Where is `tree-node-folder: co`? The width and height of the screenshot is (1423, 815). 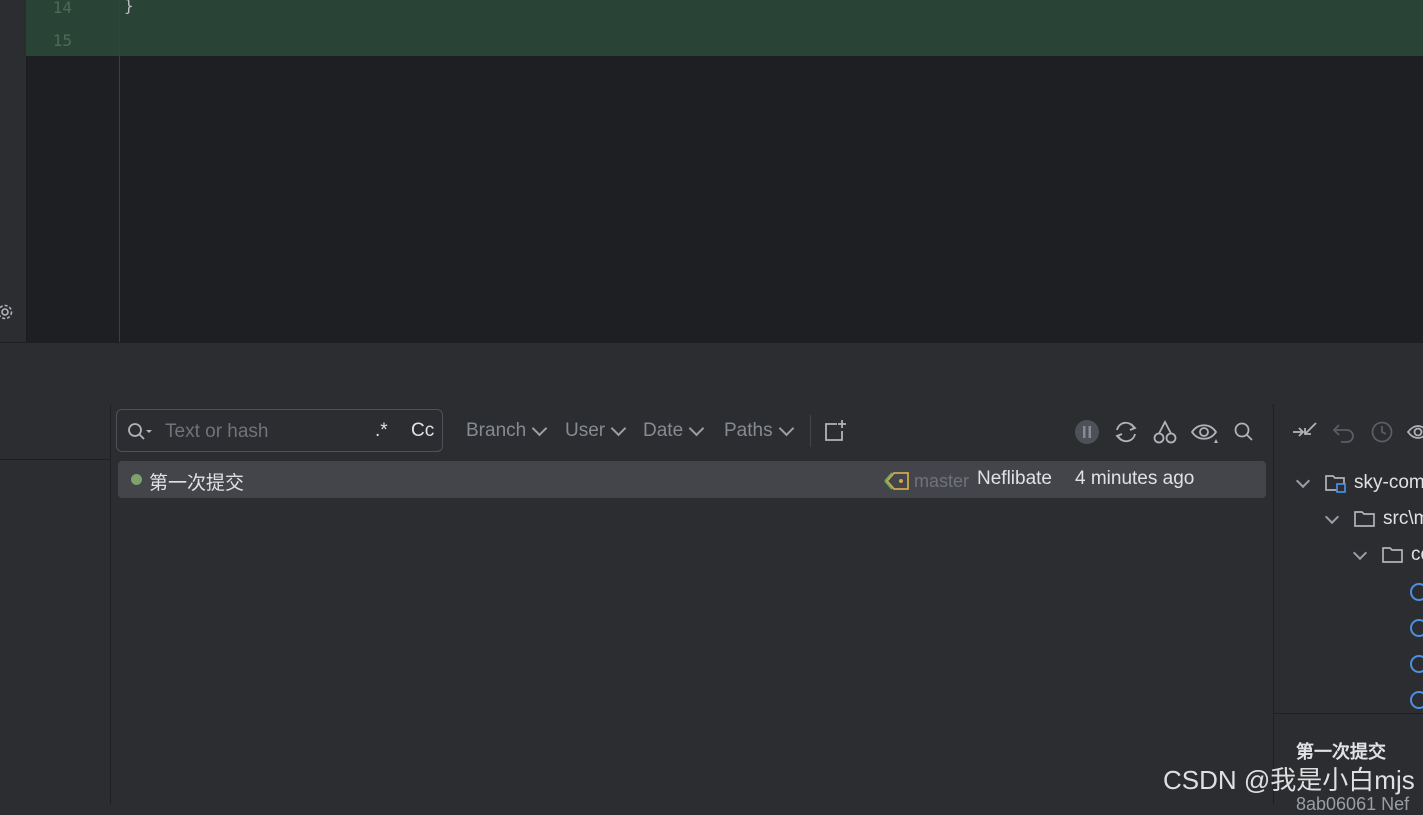
tree-node-folder: co is located at coordinates (1387, 555).